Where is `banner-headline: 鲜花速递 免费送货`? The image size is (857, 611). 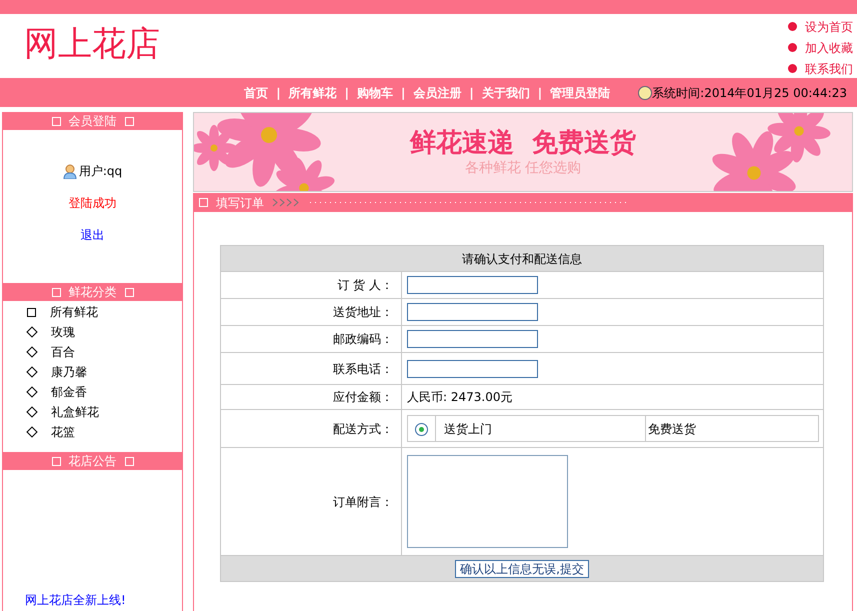
banner-headline: 鲜花速递 免费送货 is located at coordinates (523, 143).